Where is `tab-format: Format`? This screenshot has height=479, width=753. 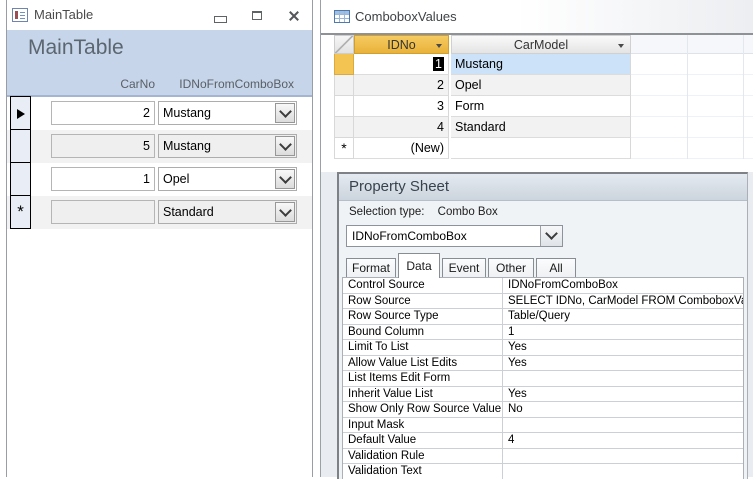
tab-format: Format is located at coordinates (371, 268).